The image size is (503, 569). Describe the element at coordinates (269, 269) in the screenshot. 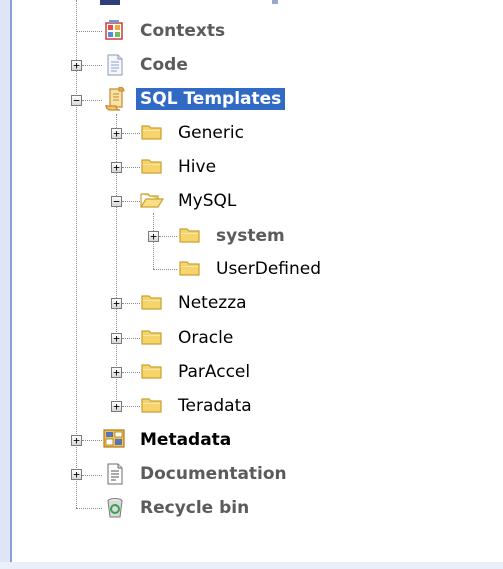

I see `tree-item-label: UserDefined` at that location.